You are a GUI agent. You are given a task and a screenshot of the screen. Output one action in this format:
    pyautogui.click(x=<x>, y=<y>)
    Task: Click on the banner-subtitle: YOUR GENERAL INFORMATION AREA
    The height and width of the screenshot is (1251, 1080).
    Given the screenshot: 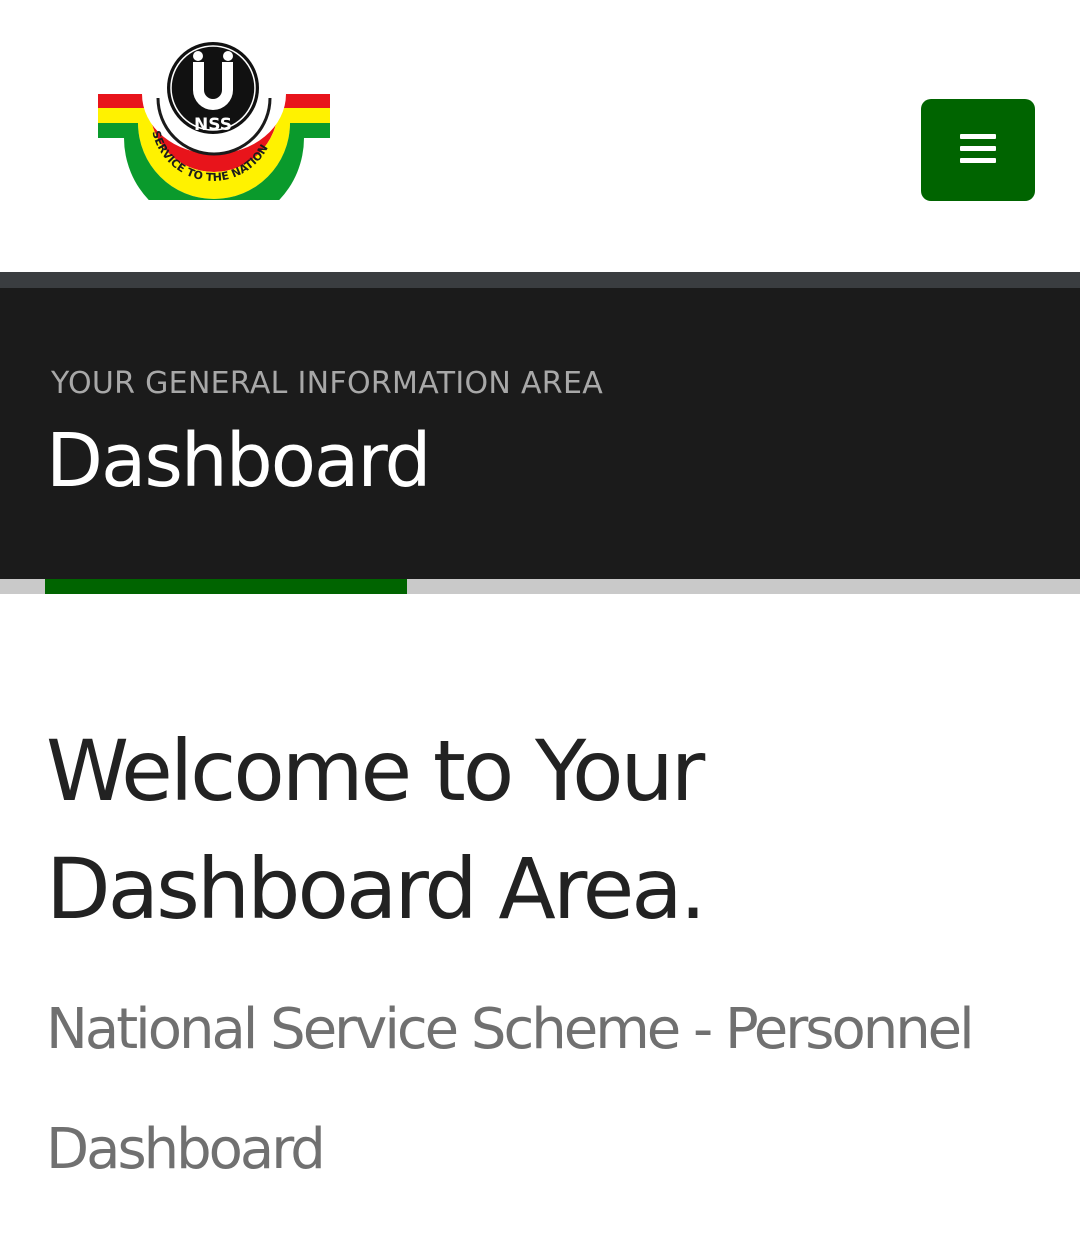 What is the action you would take?
    pyautogui.click(x=327, y=383)
    